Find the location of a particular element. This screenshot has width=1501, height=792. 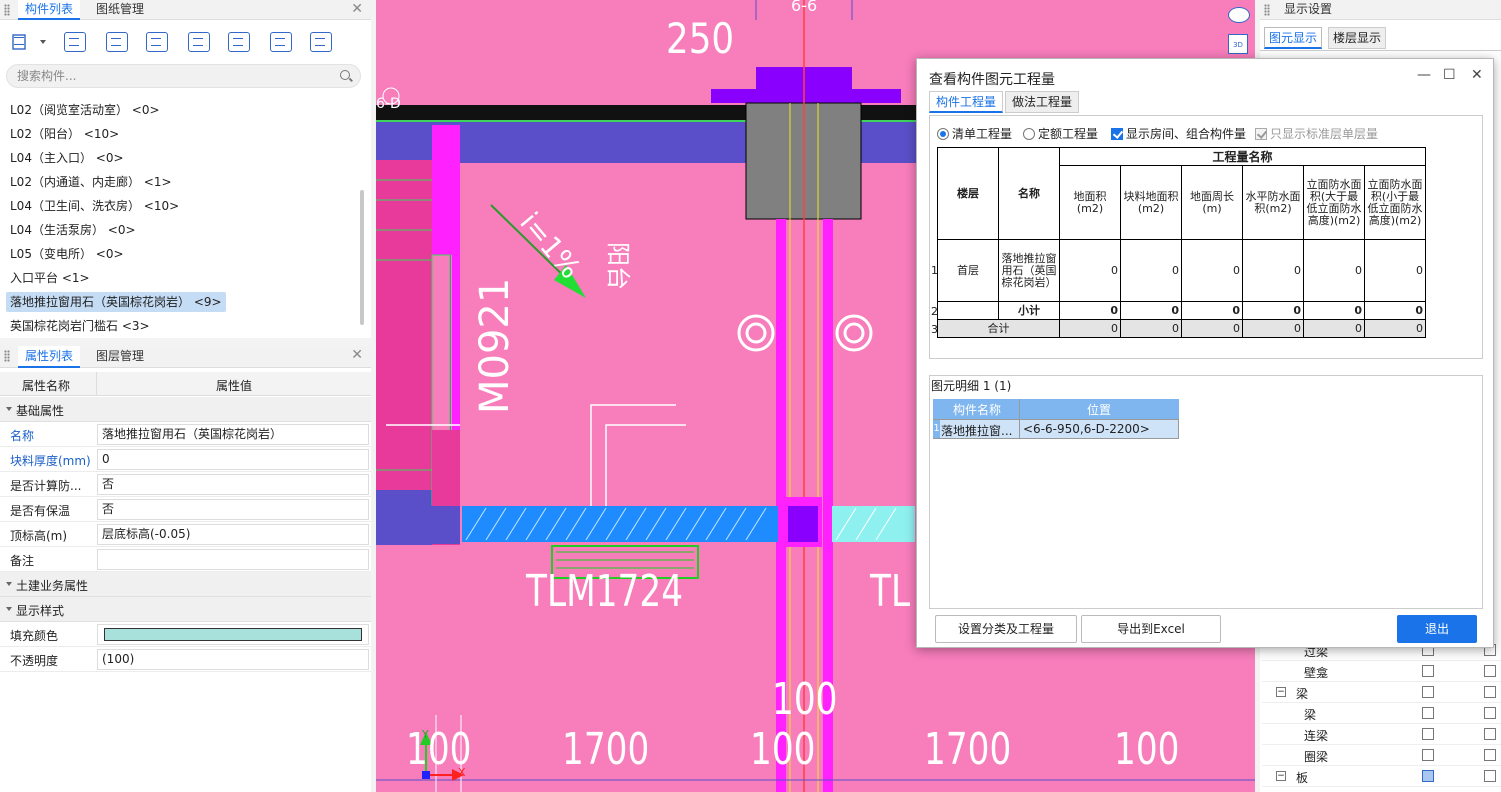

display-tree-row: 连梁 is located at coordinates (1381, 734).